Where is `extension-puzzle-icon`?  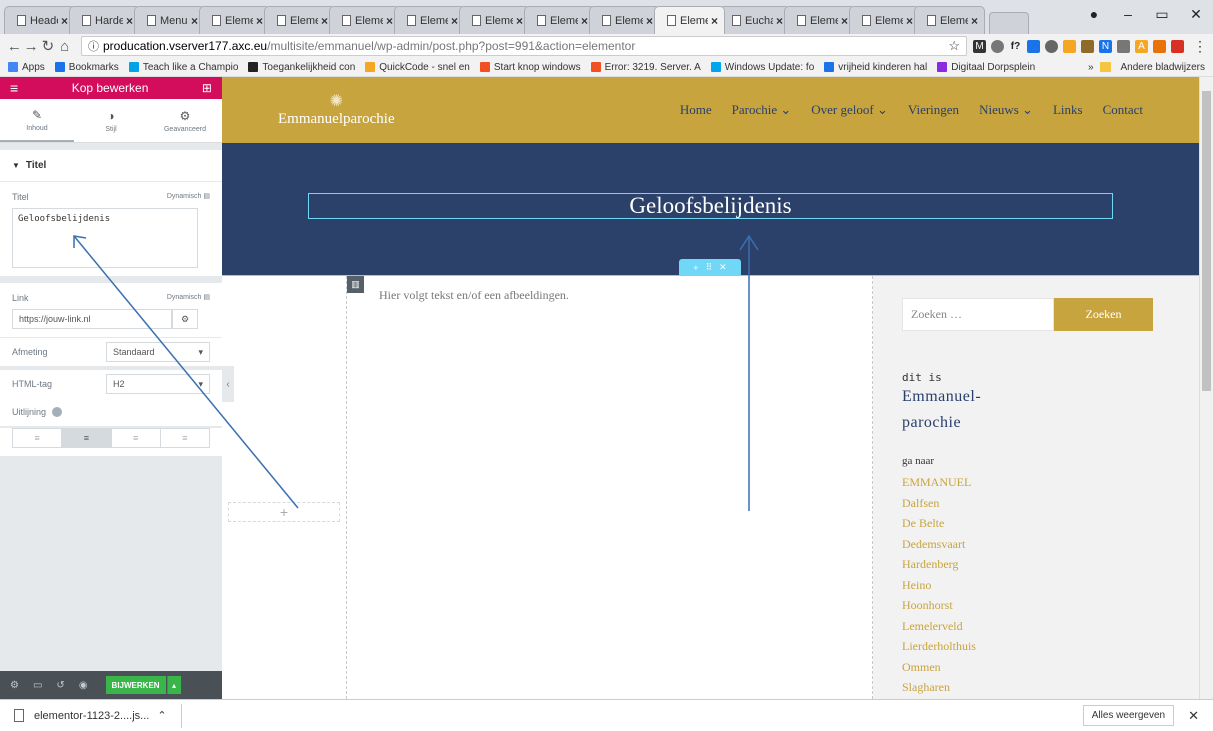 extension-puzzle-icon is located at coordinates (1159, 46).